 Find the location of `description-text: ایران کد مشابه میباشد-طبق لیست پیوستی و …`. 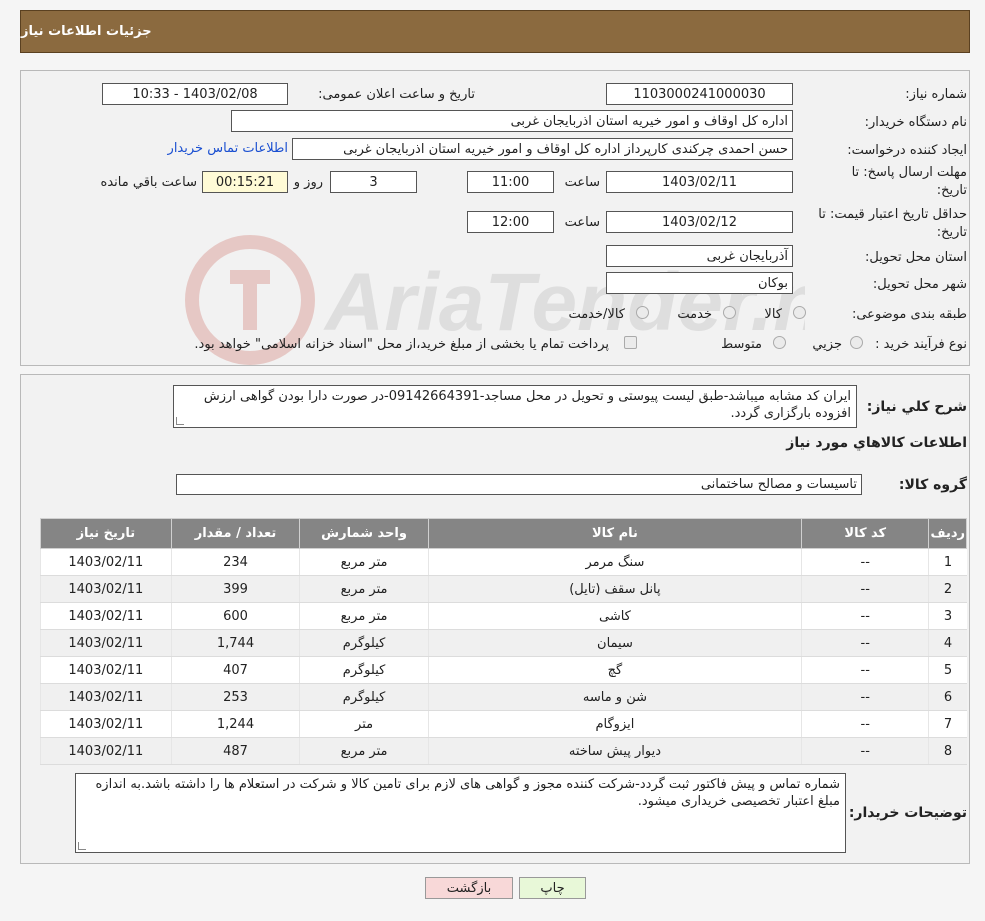

description-text: ایران کد مشابه میباشد-طبق لیست پیوستی و … is located at coordinates (527, 405).